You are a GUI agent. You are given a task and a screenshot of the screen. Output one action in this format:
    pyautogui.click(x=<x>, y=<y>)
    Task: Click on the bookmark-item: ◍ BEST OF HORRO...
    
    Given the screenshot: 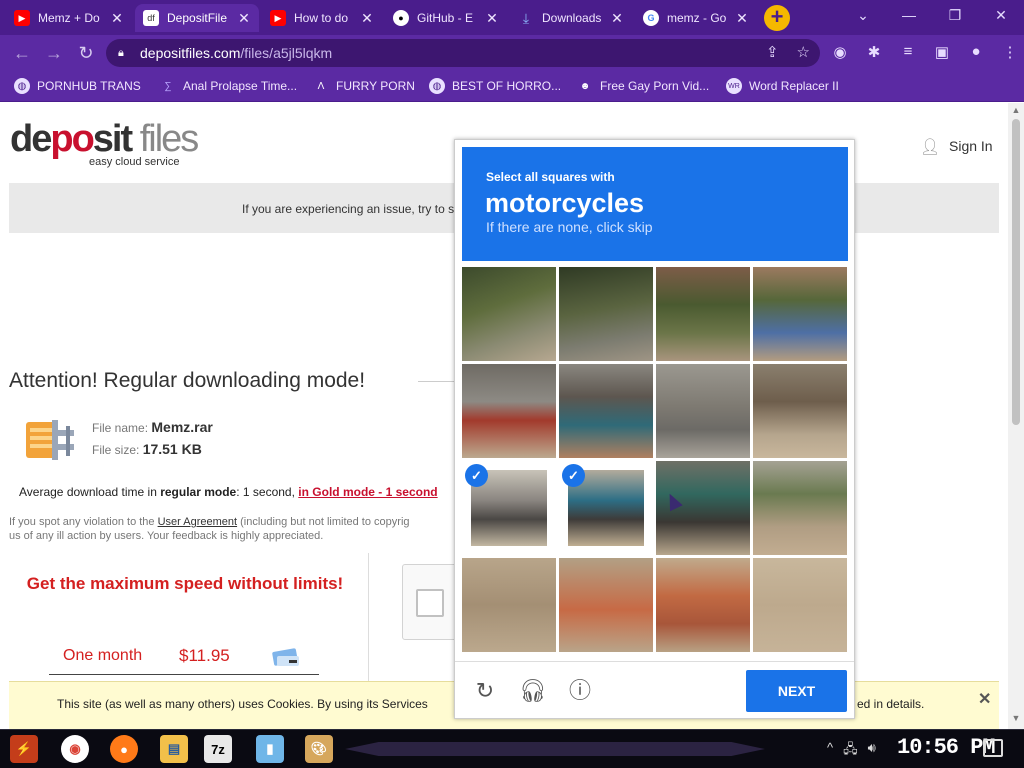 What is the action you would take?
    pyautogui.click(x=495, y=86)
    